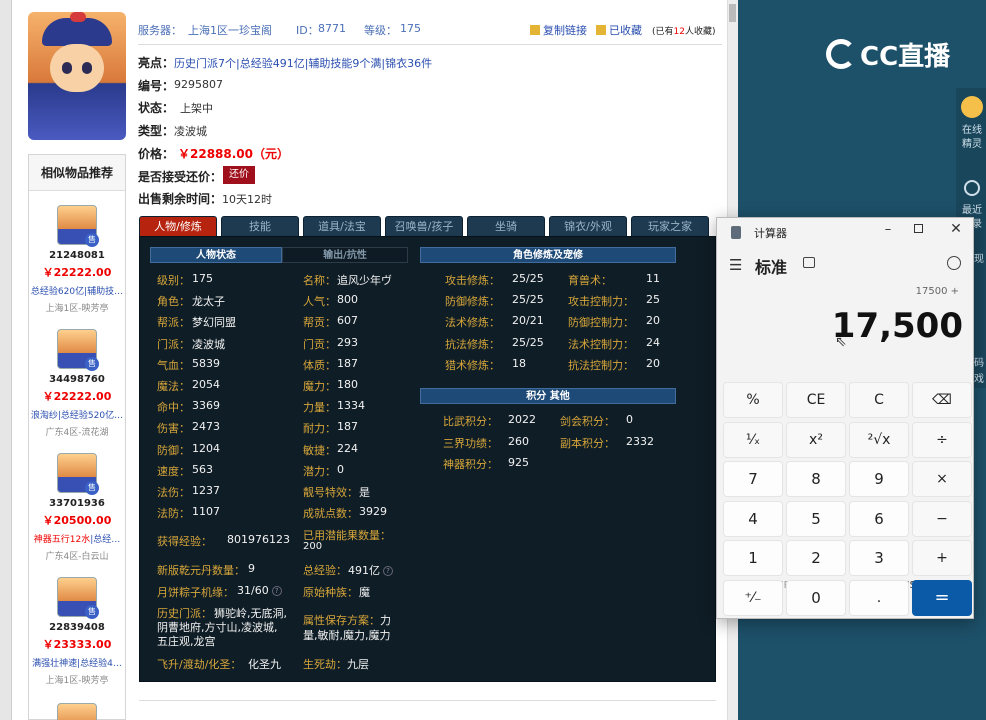 The width and height of the screenshot is (986, 720). What do you see at coordinates (156, 63) in the screenshot?
I see `highlights-label: 亮点：` at bounding box center [156, 63].